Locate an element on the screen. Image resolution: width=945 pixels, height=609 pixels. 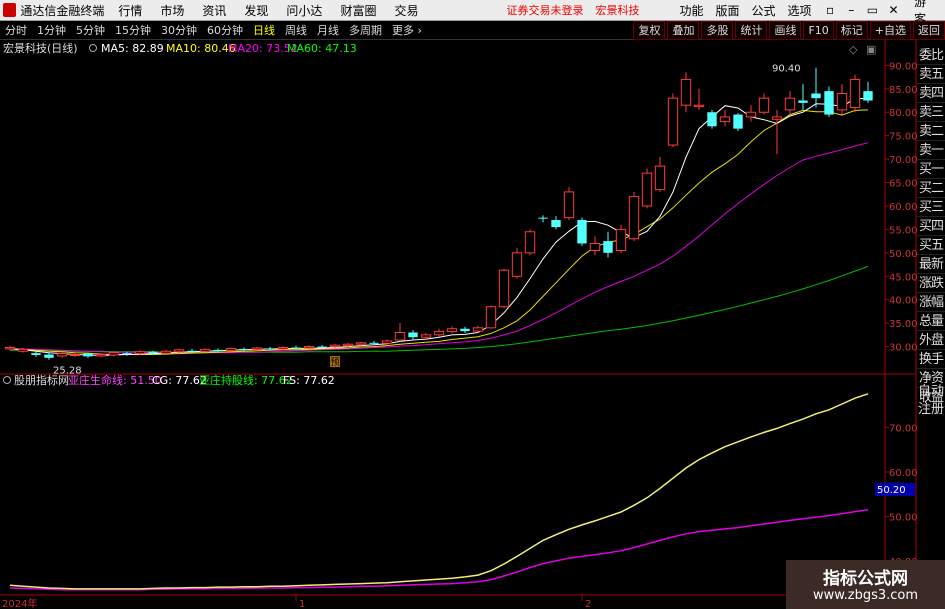
period-15min: 15分钟 is located at coordinates (133, 30).